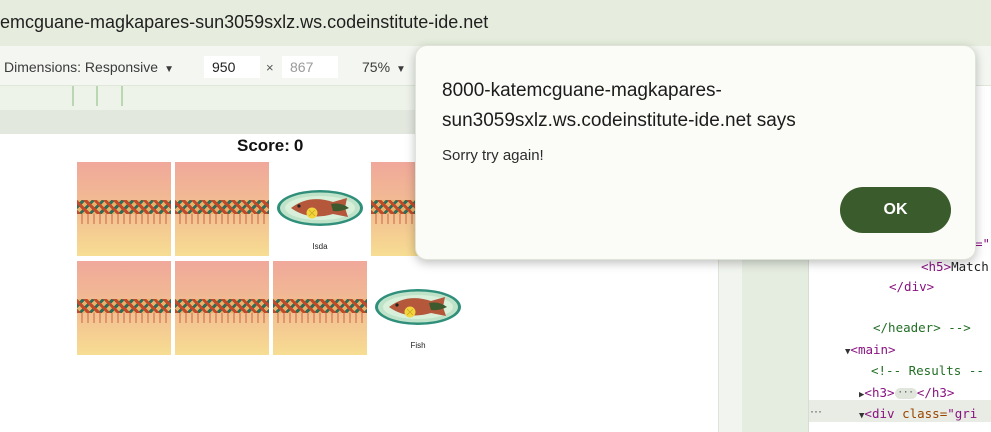 This screenshot has height=432, width=991. Describe the element at coordinates (320, 246) in the screenshot. I see `card-label: Isda` at that location.